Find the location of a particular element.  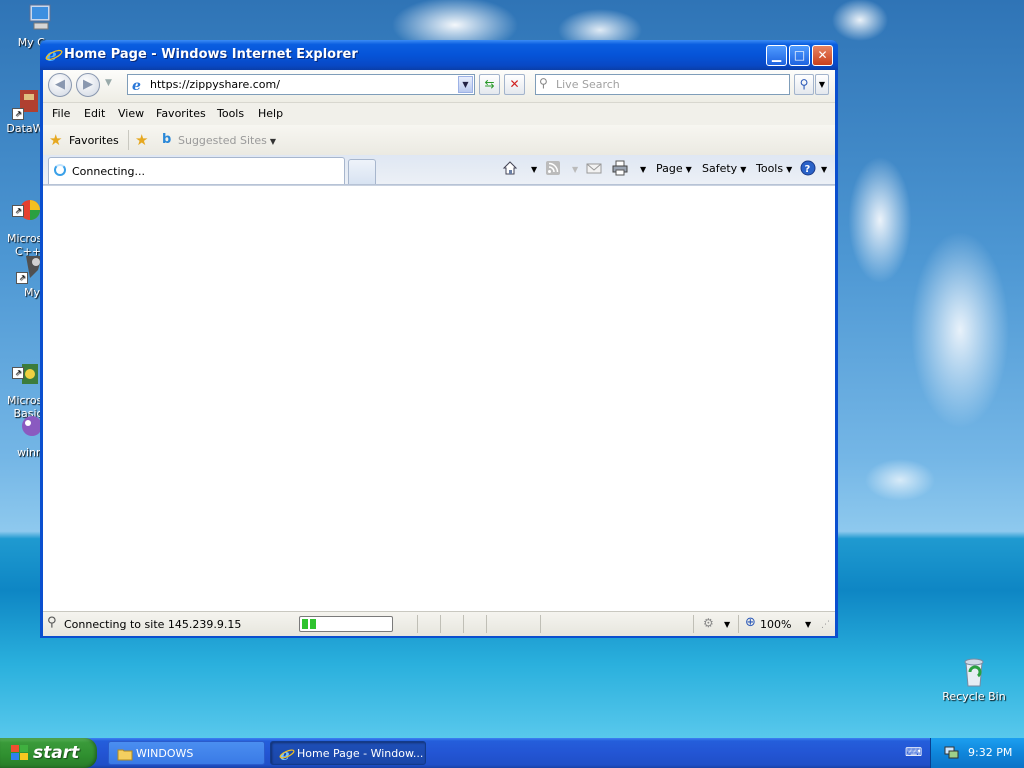

system-tray: 9:32 PM is located at coordinates (977, 753).